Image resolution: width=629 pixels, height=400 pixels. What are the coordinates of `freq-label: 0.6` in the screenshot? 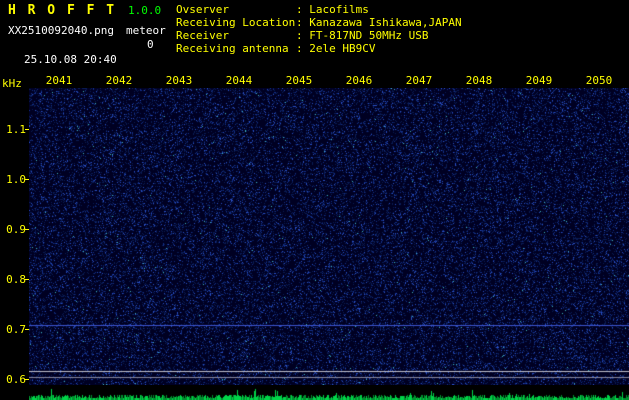 It's located at (16, 379).